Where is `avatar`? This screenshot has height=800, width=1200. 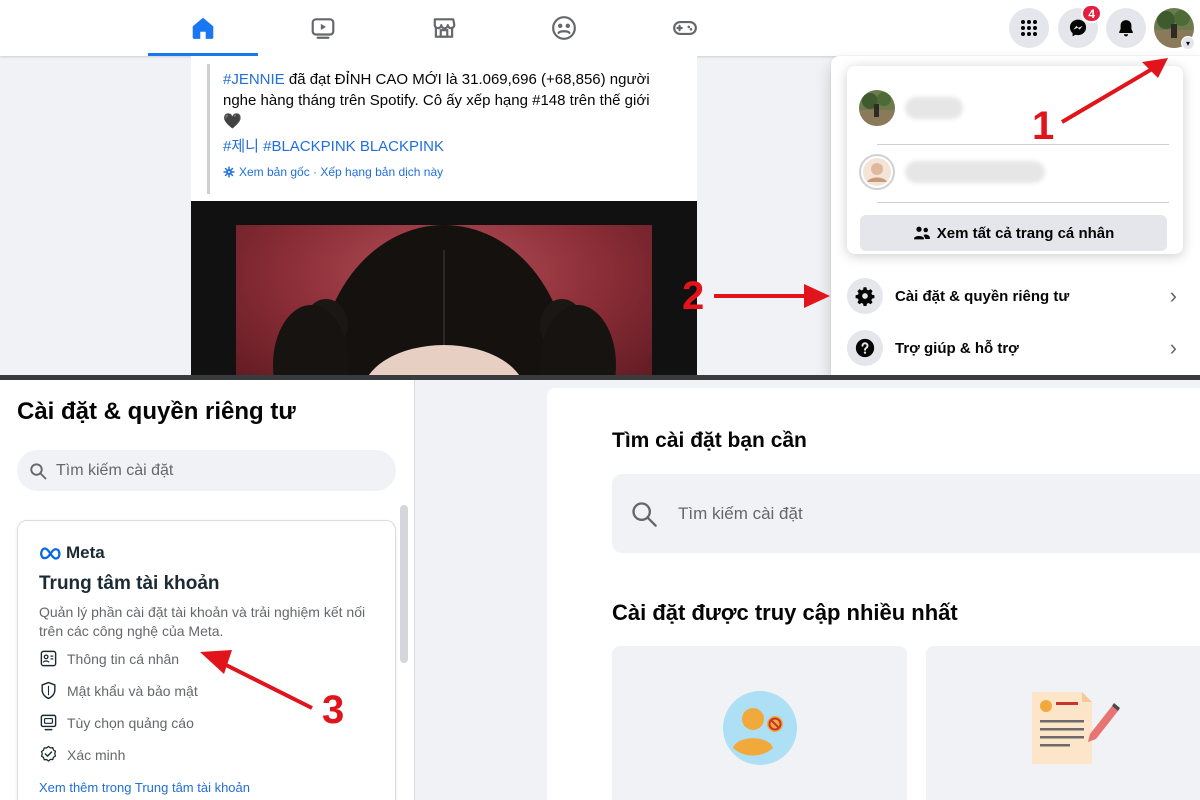 avatar is located at coordinates (877, 108).